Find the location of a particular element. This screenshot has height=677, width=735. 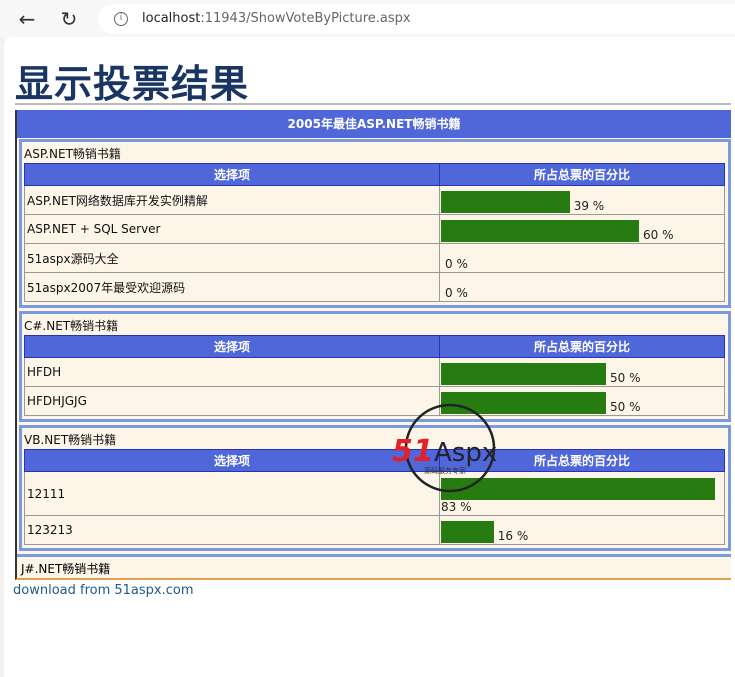

option-name: HFDH is located at coordinates (232, 372).